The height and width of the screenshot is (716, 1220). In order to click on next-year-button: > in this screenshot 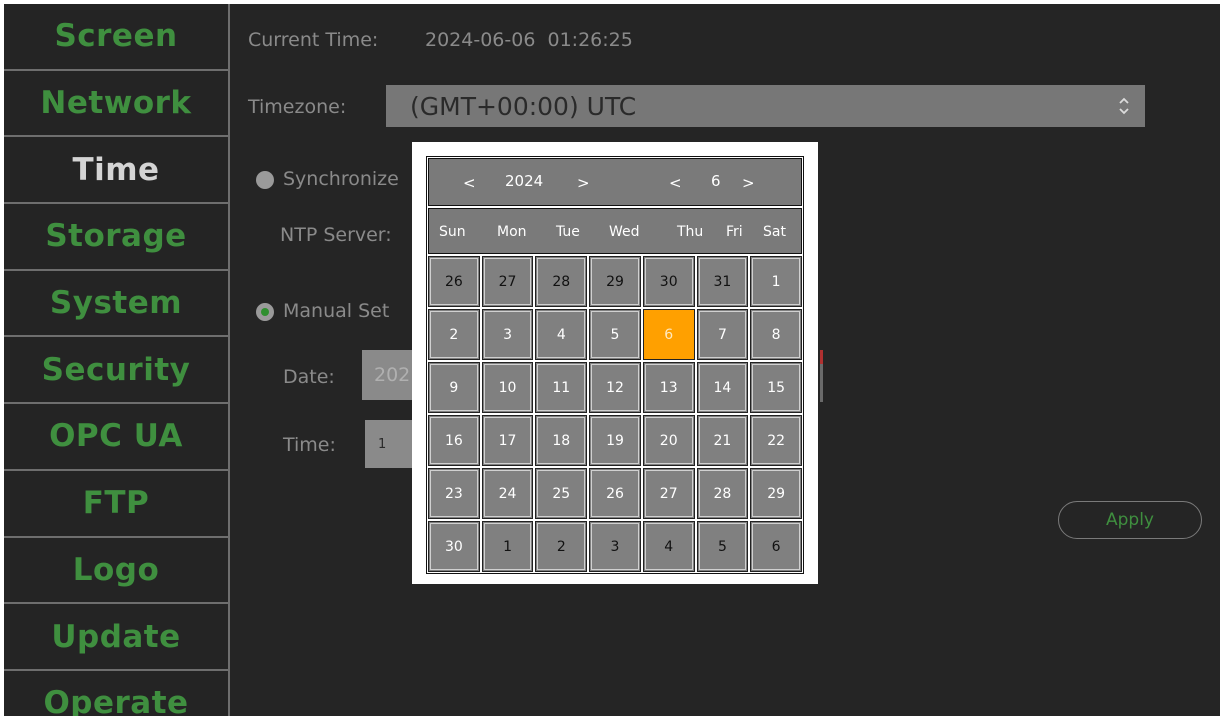, I will do `click(583, 183)`.